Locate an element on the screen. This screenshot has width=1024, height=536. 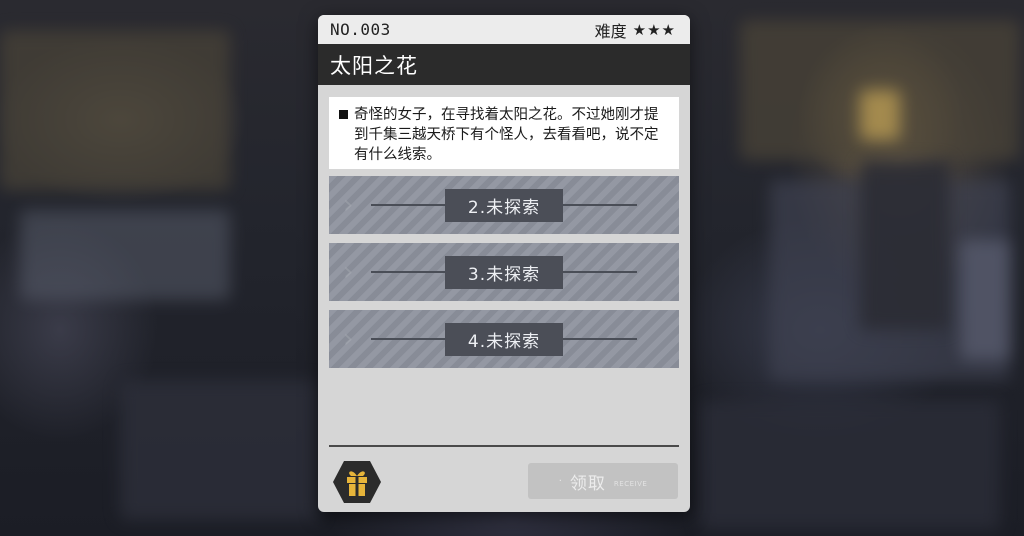
claim-sublabel: RECEIVE is located at coordinates (630, 484).